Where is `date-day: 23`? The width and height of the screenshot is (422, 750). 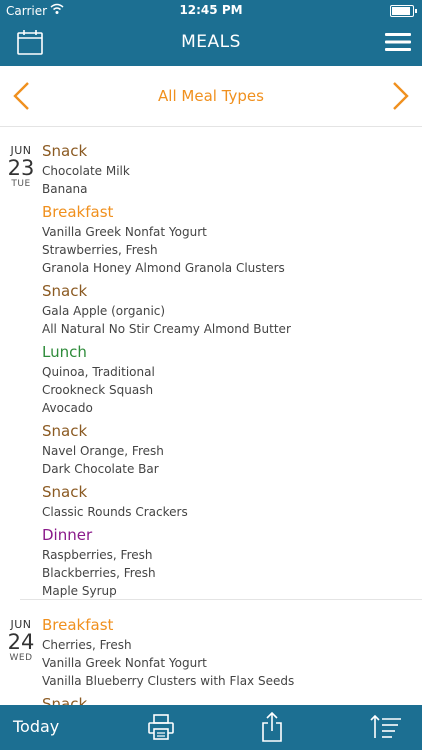
date-day: 23 is located at coordinates (21, 168).